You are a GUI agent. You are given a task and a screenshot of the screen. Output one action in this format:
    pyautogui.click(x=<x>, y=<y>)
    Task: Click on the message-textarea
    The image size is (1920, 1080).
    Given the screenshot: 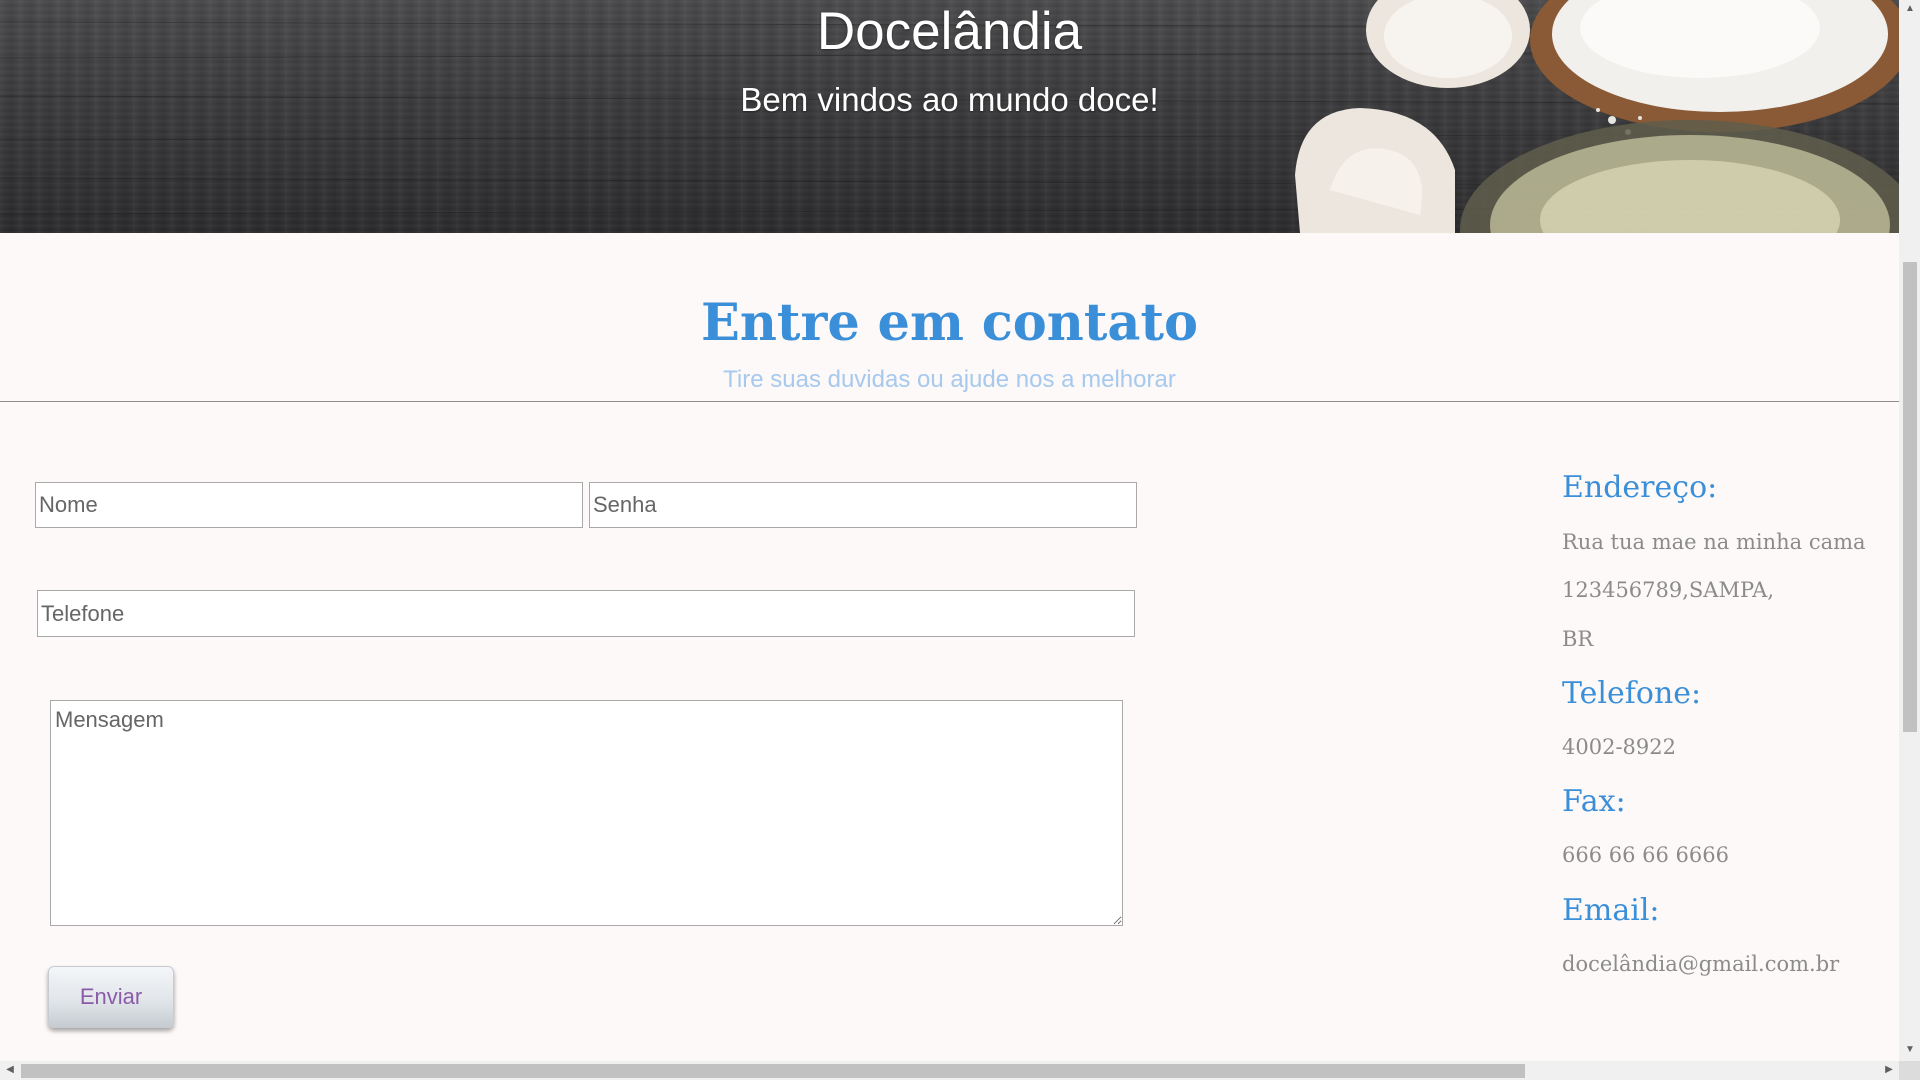 What is the action you would take?
    pyautogui.click(x=586, y=813)
    